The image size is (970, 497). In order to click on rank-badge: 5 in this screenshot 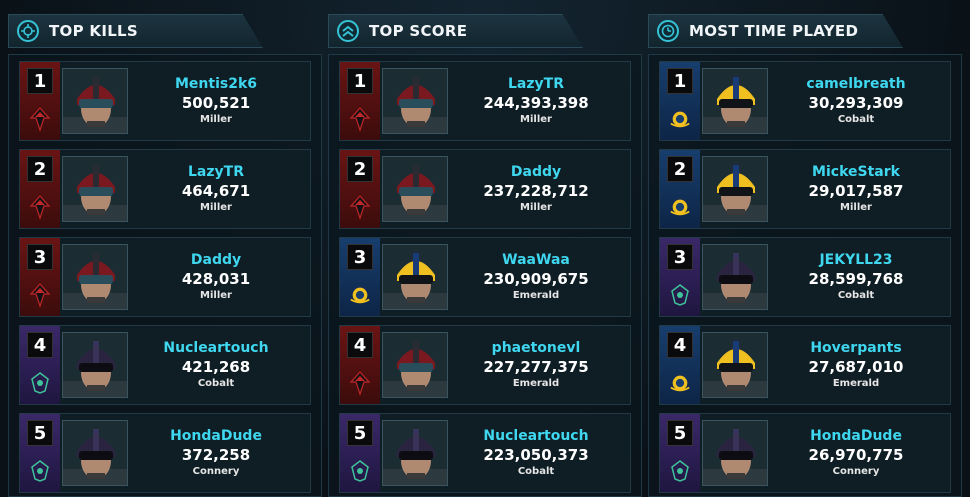, I will do `click(680, 433)`.